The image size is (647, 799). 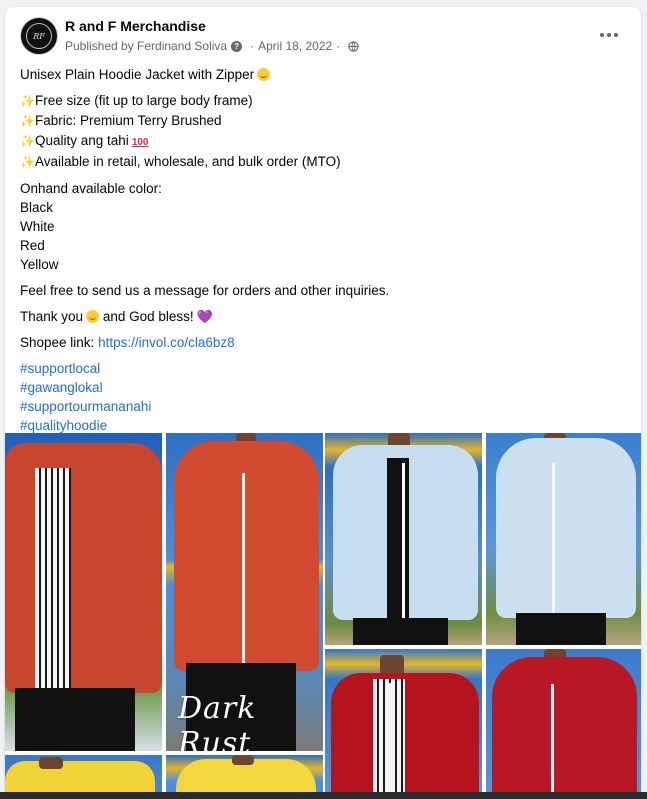 What do you see at coordinates (244, 592) in the screenshot?
I see `photo-rust-2: Dark Rust` at bounding box center [244, 592].